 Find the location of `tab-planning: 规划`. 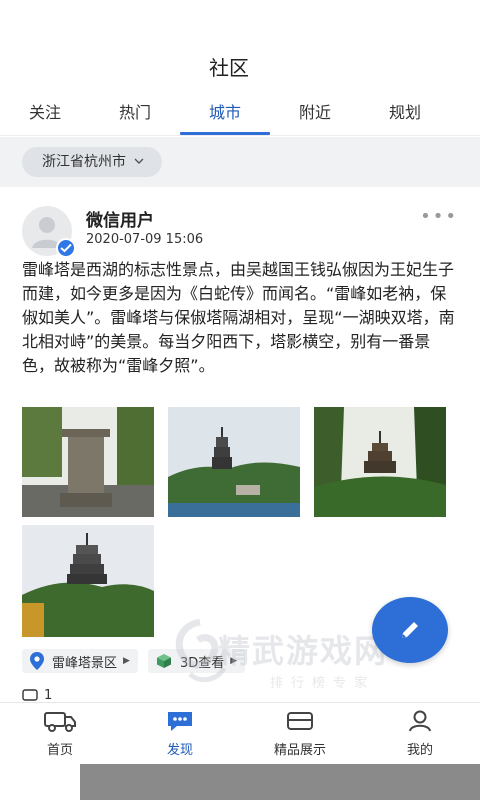

tab-planning: 规划 is located at coordinates (405, 115).